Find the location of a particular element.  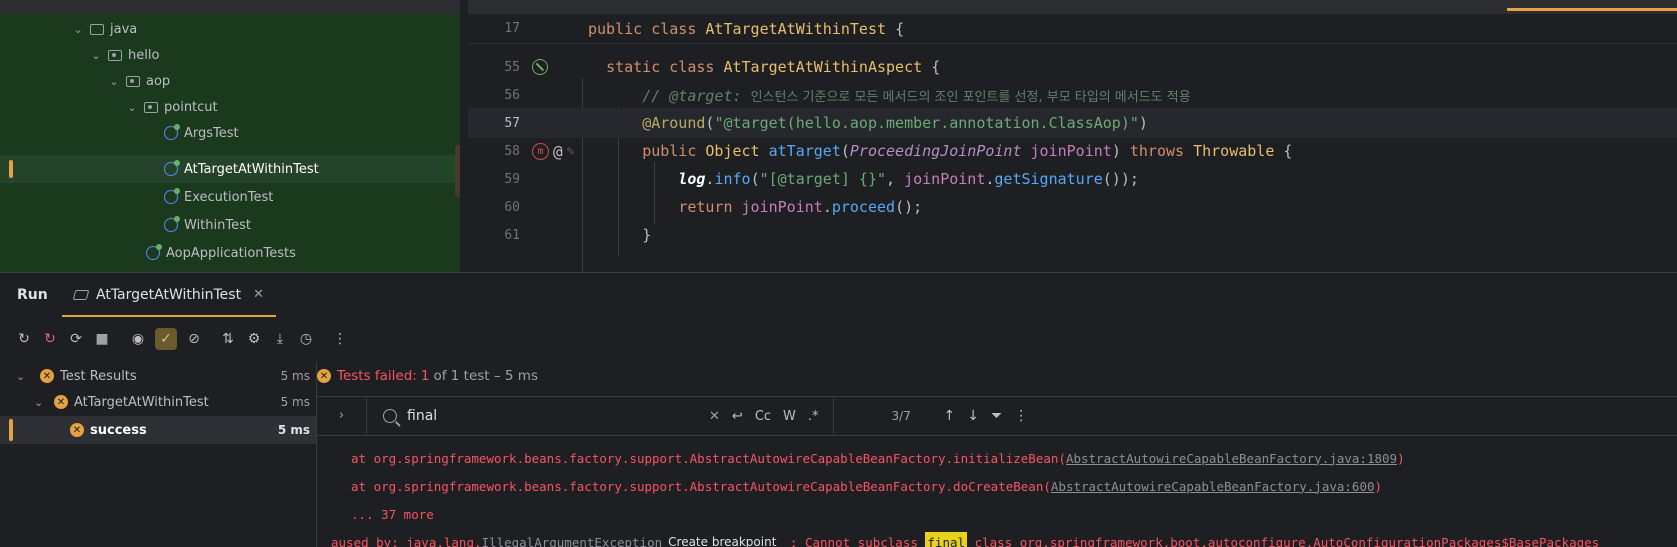

expand-search-icon: › is located at coordinates (342, 416).